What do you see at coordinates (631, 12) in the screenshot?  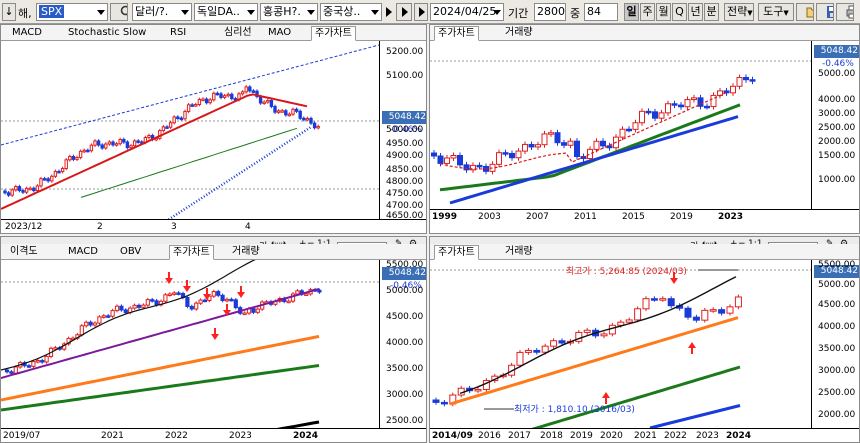 I see `timeframe-button: 일` at bounding box center [631, 12].